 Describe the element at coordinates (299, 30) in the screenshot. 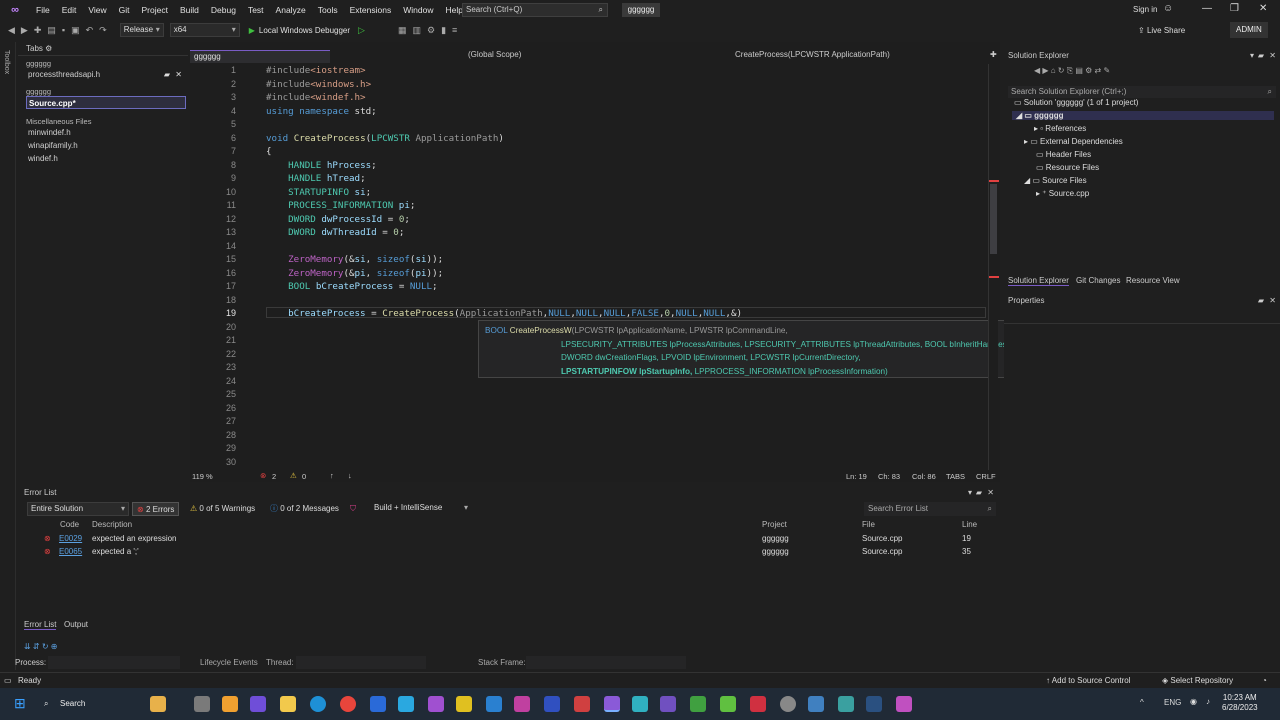

I see `start-debugger-button: ▶ Local Windows Debugger` at that location.